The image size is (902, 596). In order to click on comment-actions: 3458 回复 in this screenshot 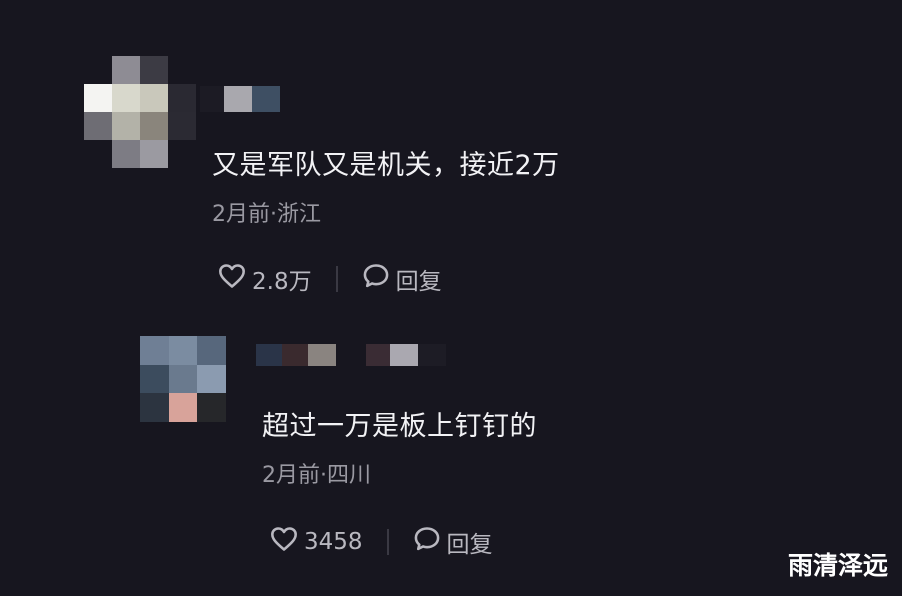, I will do `click(381, 542)`.